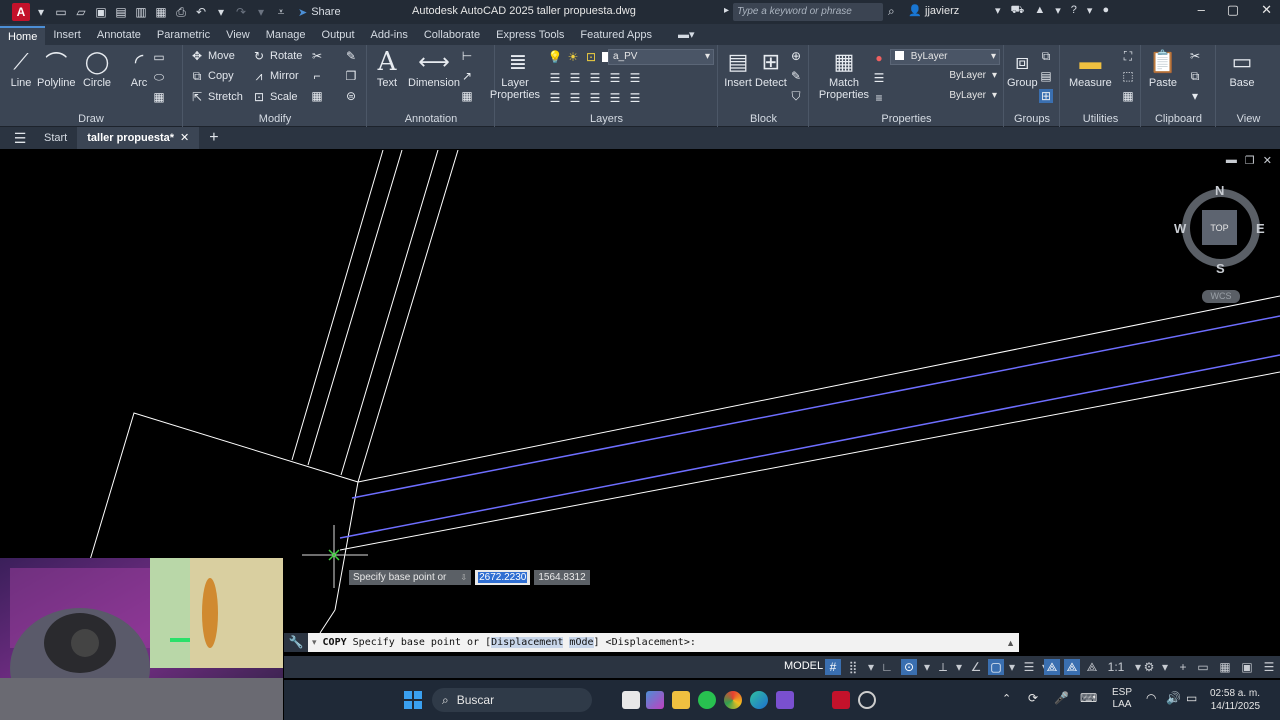 This screenshot has height=720, width=1280. What do you see at coordinates (1248, 119) in the screenshot?
I see `view-panel-title: View` at bounding box center [1248, 119].